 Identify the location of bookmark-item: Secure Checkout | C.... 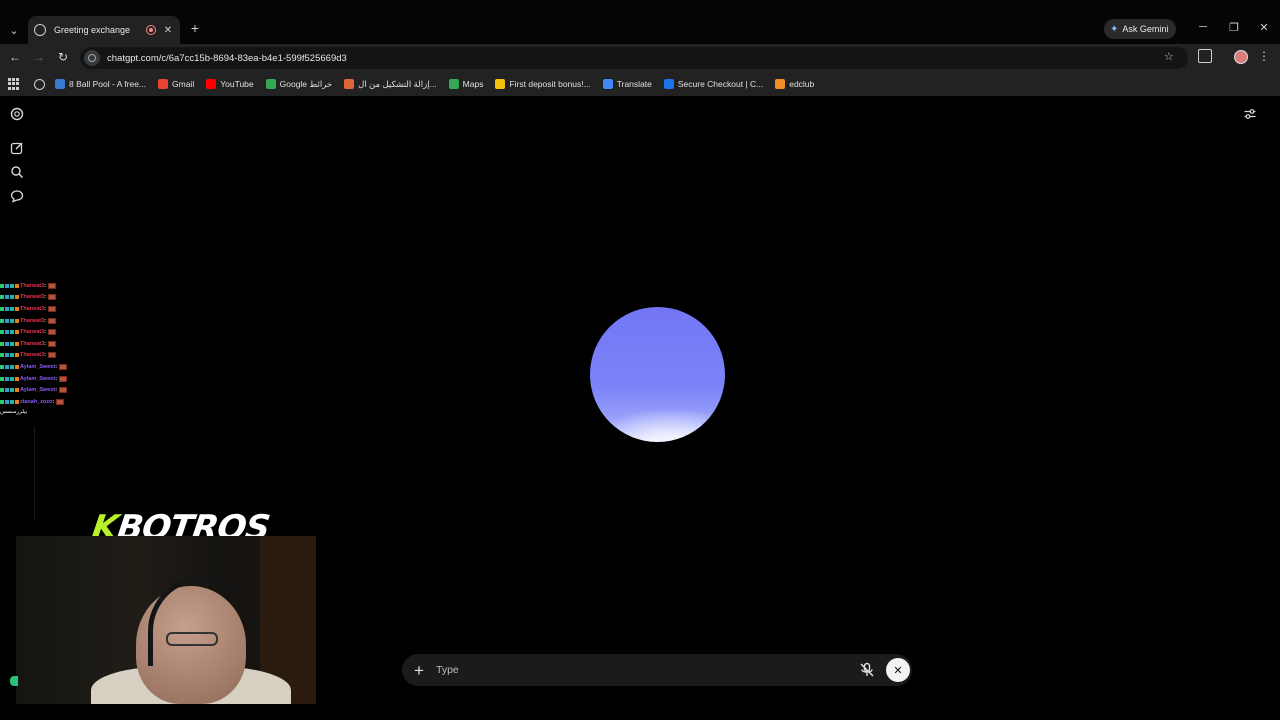
(713, 84).